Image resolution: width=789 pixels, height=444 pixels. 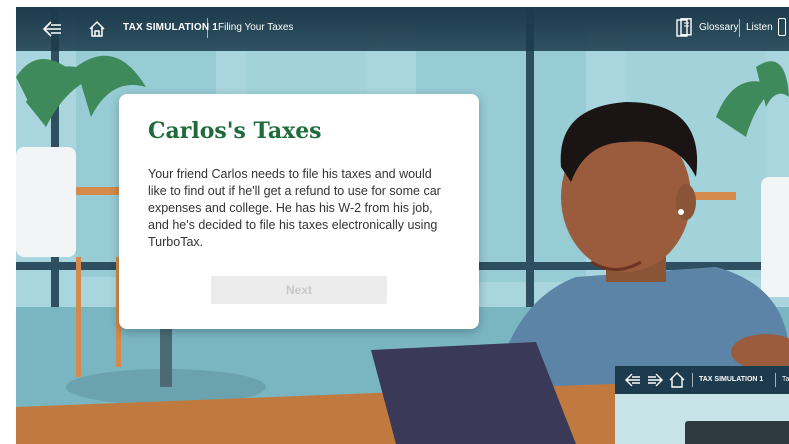 I want to click on screen-left-gutter, so click(x=8, y=222).